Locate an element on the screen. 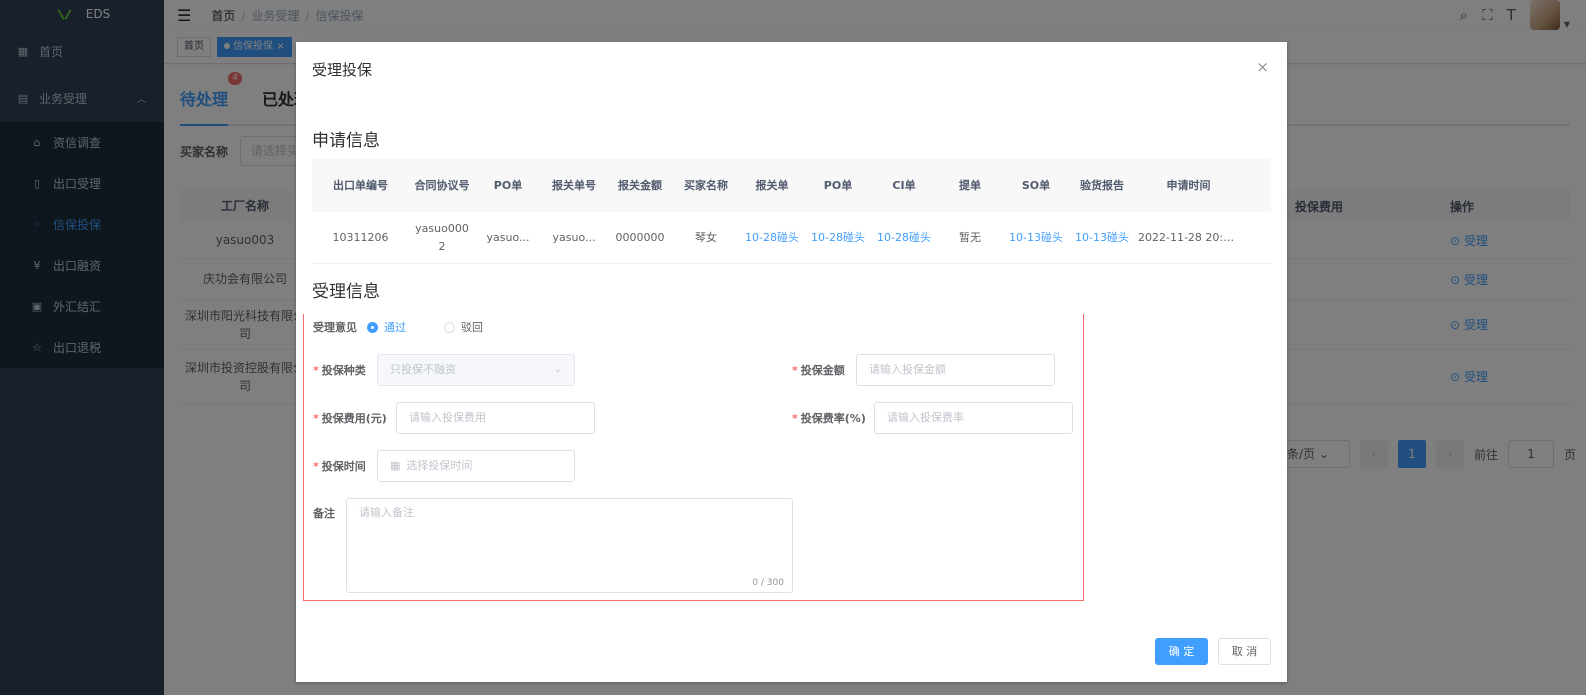 The width and height of the screenshot is (1586, 695). form-label: * 投保费用(元) is located at coordinates (354, 418).